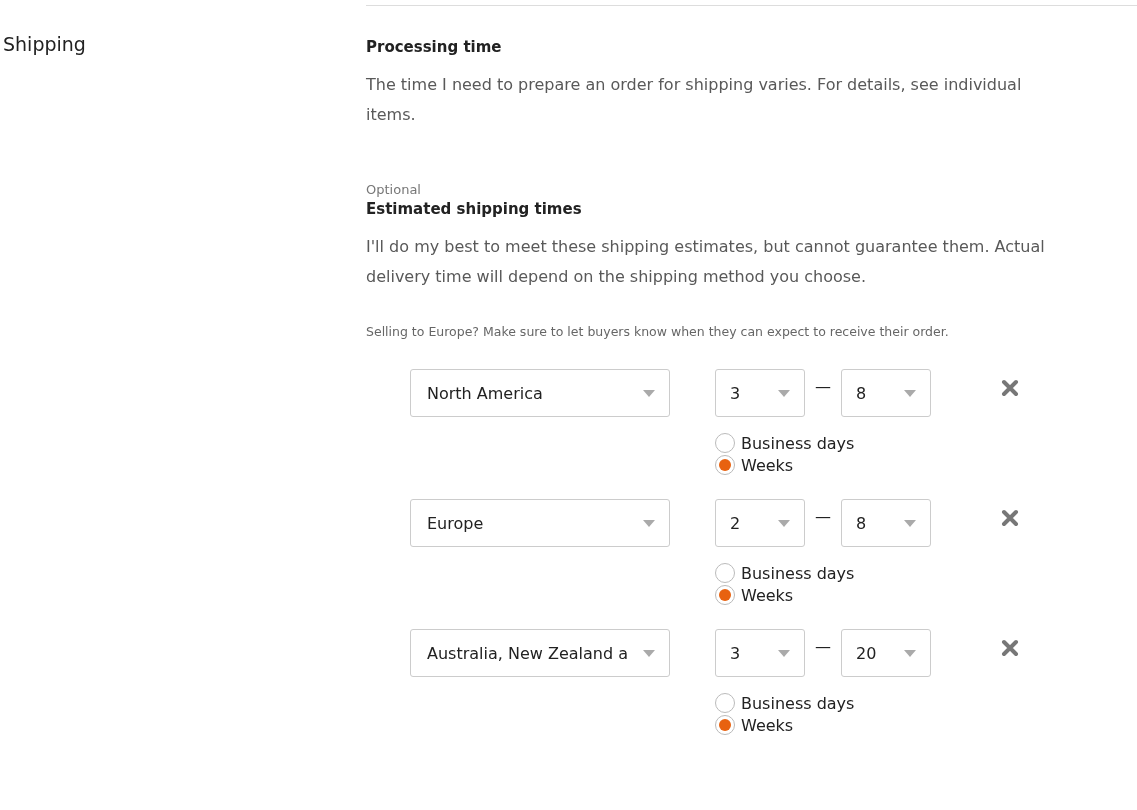  Describe the element at coordinates (434, 47) in the screenshot. I see `heading: Processing time` at that location.